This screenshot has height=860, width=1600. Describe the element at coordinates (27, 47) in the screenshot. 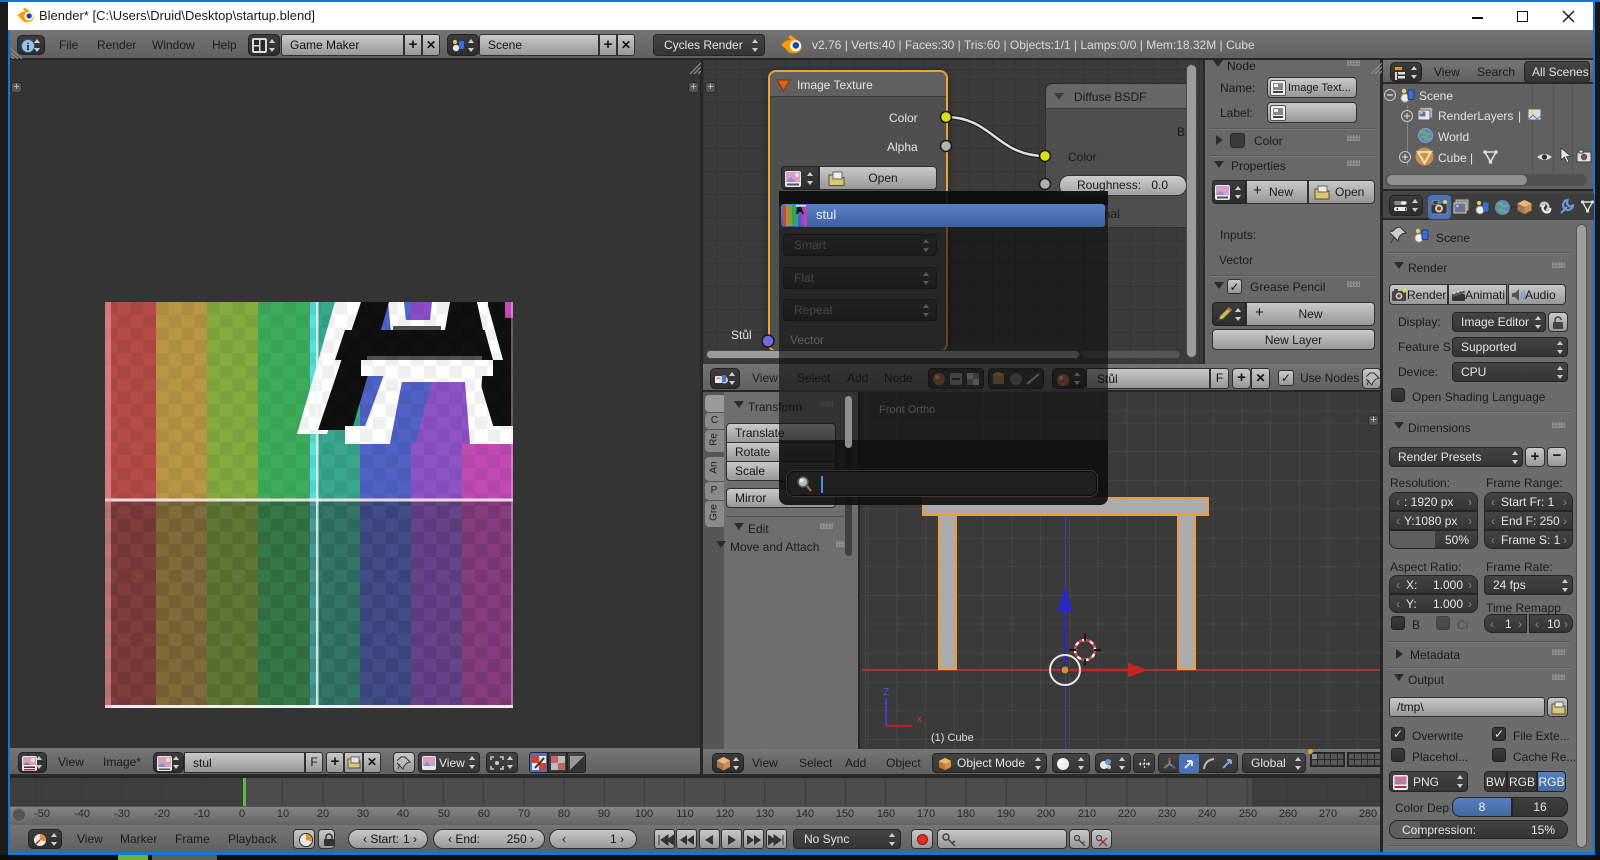

I see `svg-text: i` at that location.